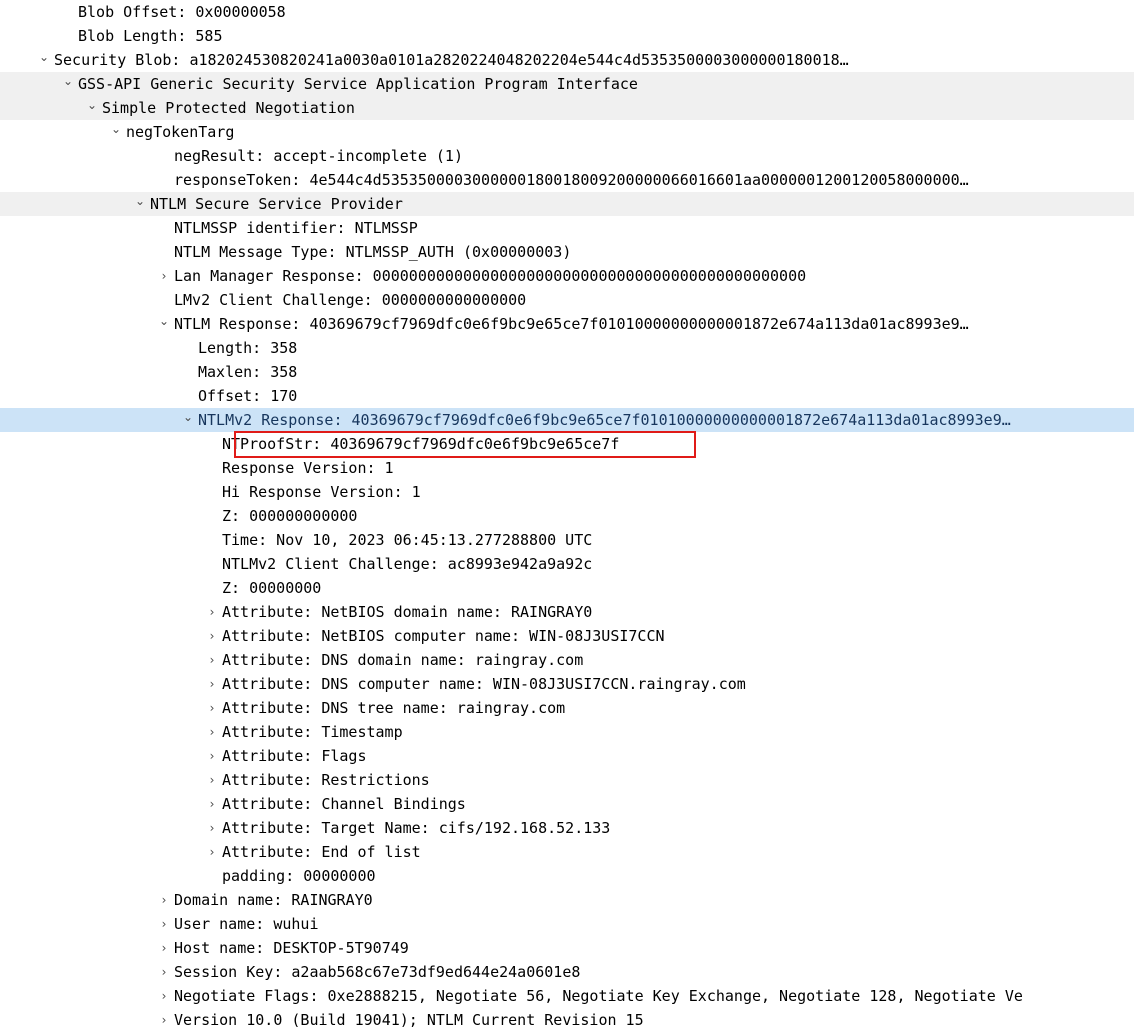 This screenshot has width=1134, height=1034. What do you see at coordinates (567, 924) in the screenshot?
I see `tree-row-user-name: User name: wuhui` at bounding box center [567, 924].